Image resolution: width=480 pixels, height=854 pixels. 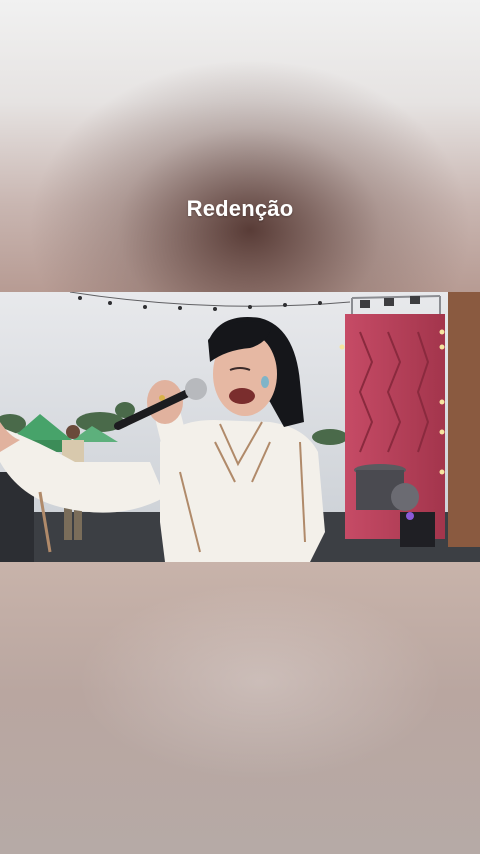 I want to click on purple-light, so click(x=410, y=516).